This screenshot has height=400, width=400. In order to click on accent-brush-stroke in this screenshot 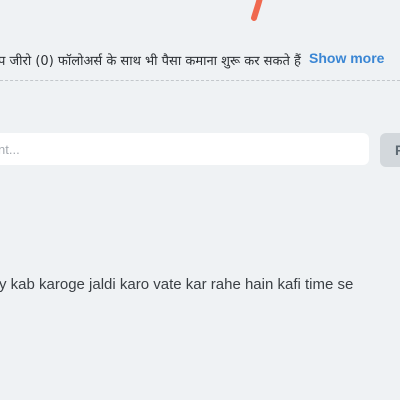, I will do `click(257, 10)`.